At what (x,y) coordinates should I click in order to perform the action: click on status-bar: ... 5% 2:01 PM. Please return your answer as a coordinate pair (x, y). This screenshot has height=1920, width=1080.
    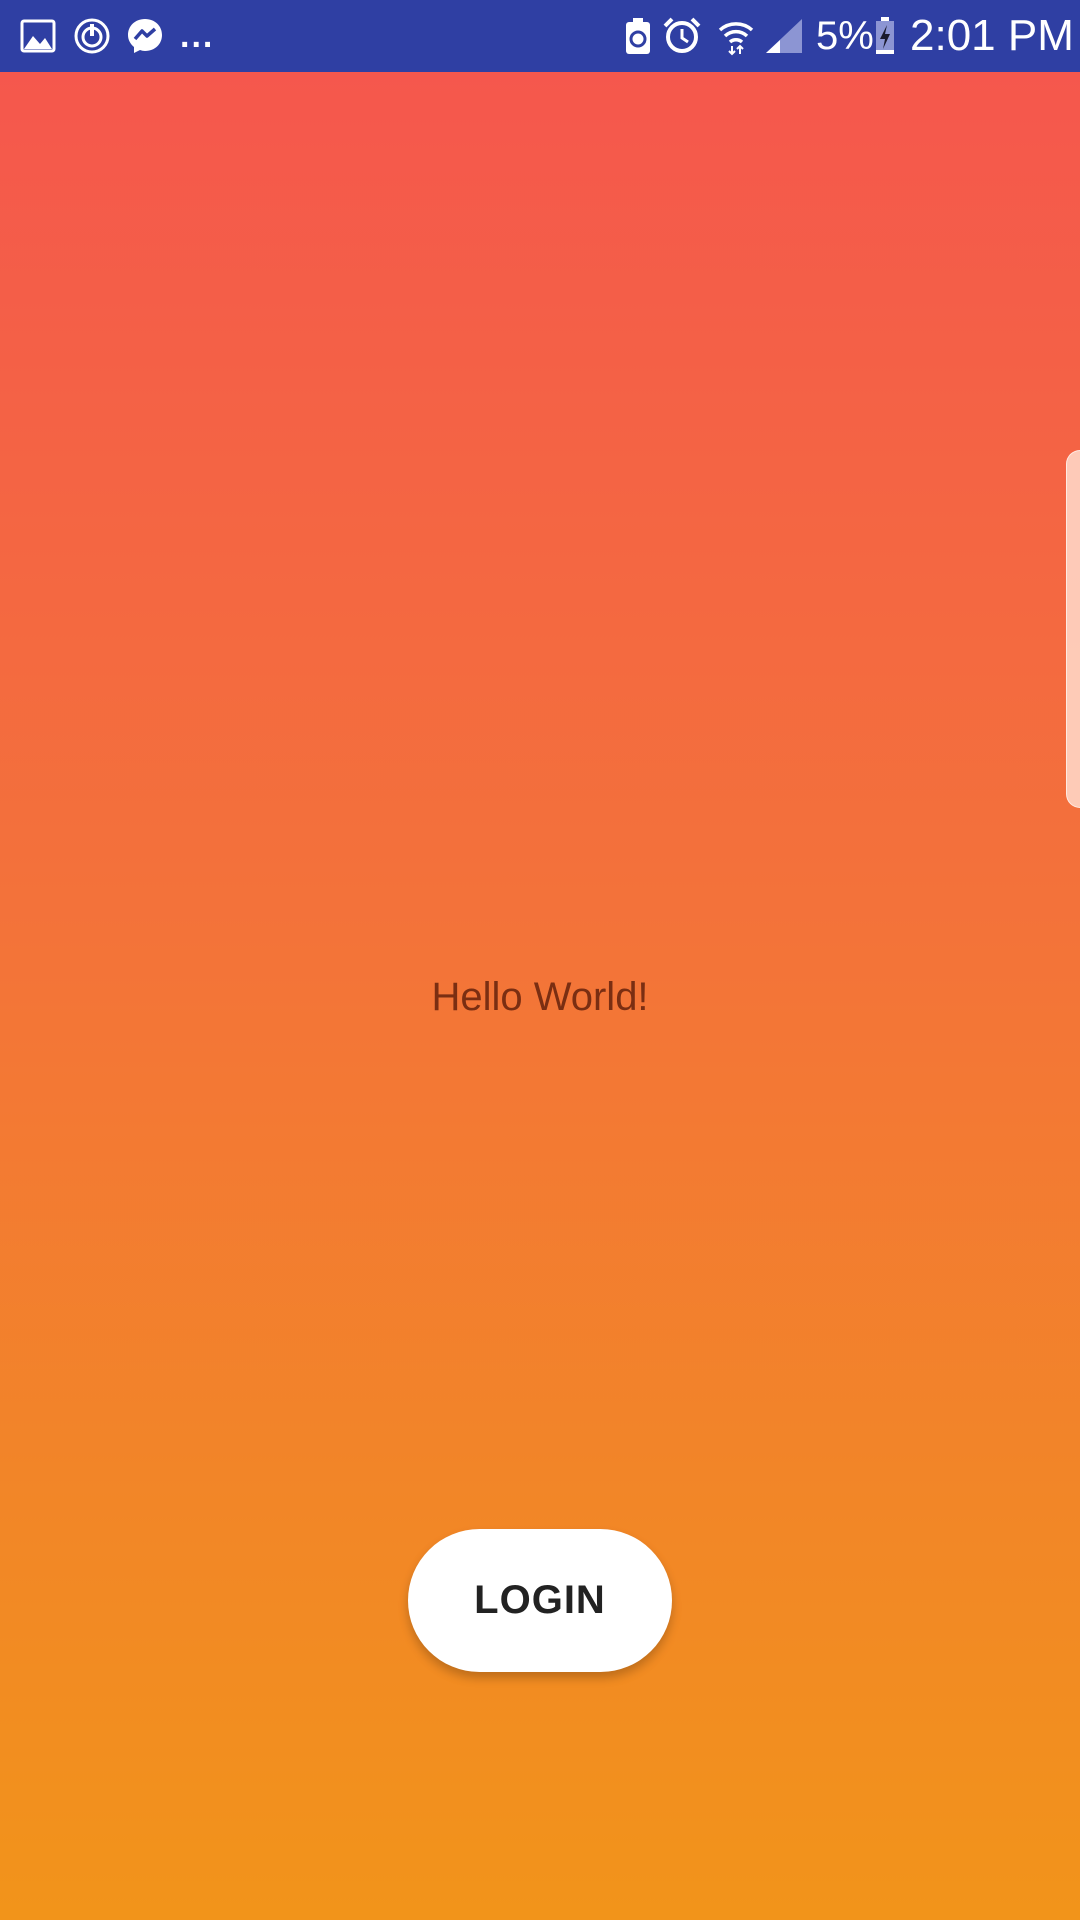
    Looking at the image, I should click on (540, 36).